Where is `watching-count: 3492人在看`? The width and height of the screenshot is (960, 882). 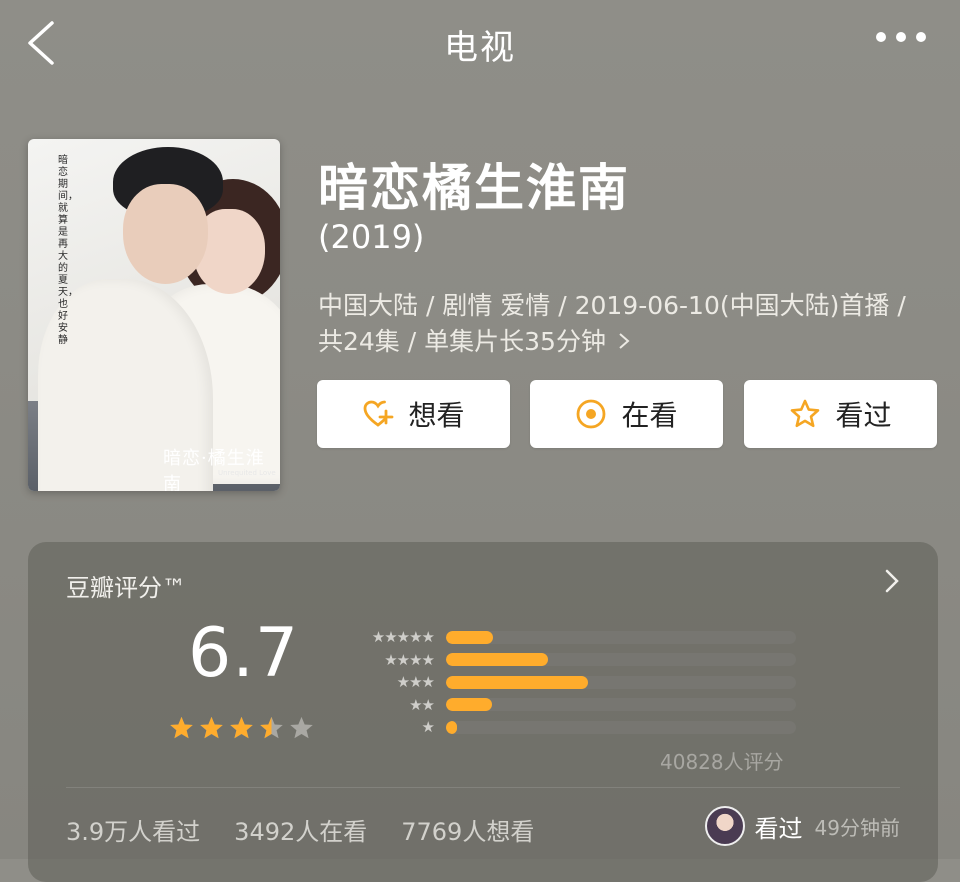
watching-count: 3492人在看 is located at coordinates (301, 832).